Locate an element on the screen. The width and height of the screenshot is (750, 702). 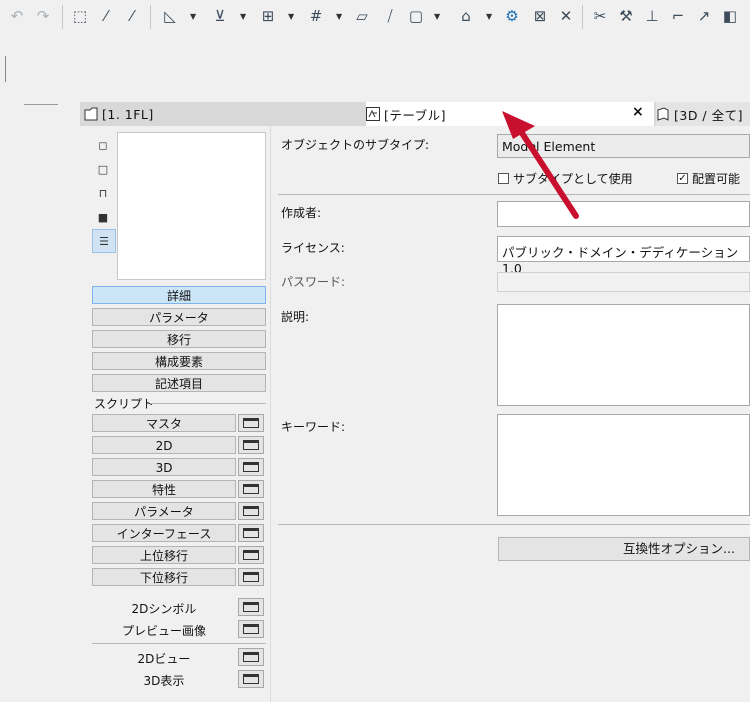
2d-view-icon: ◻ is located at coordinates (103, 145).